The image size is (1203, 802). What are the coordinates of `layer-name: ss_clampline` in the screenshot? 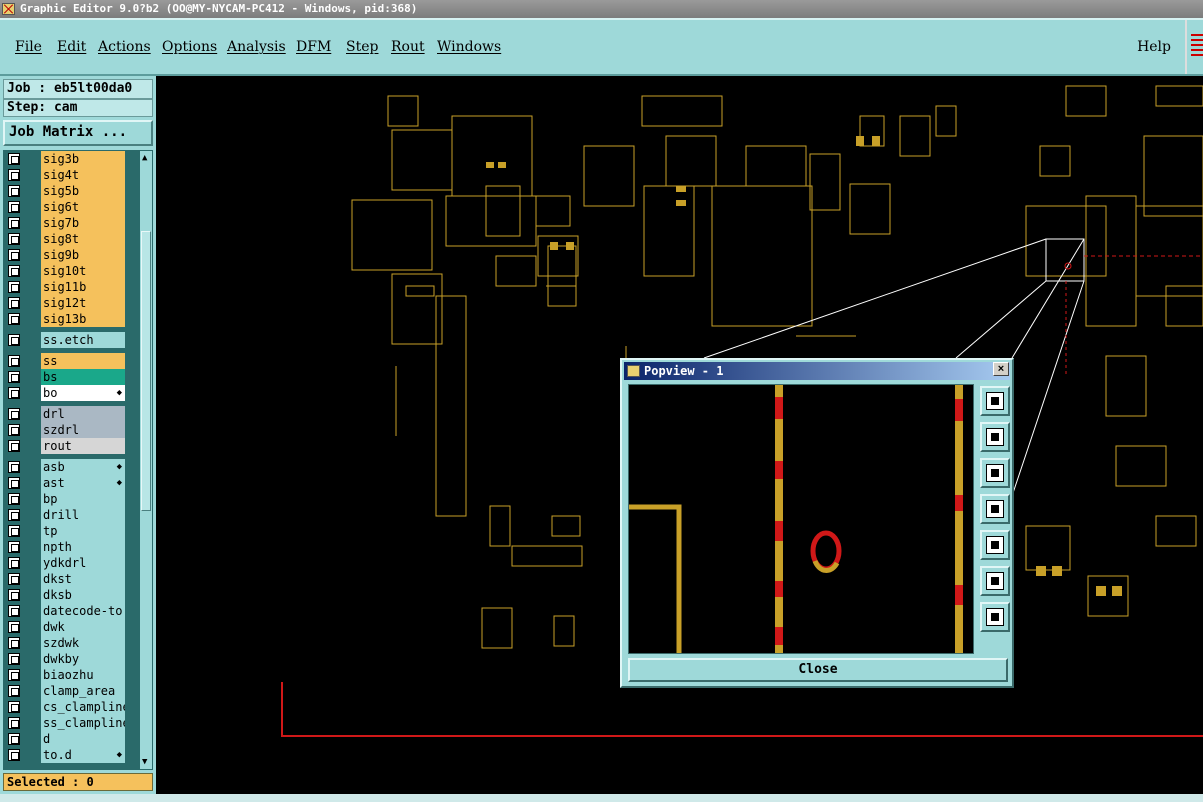 It's located at (83, 723).